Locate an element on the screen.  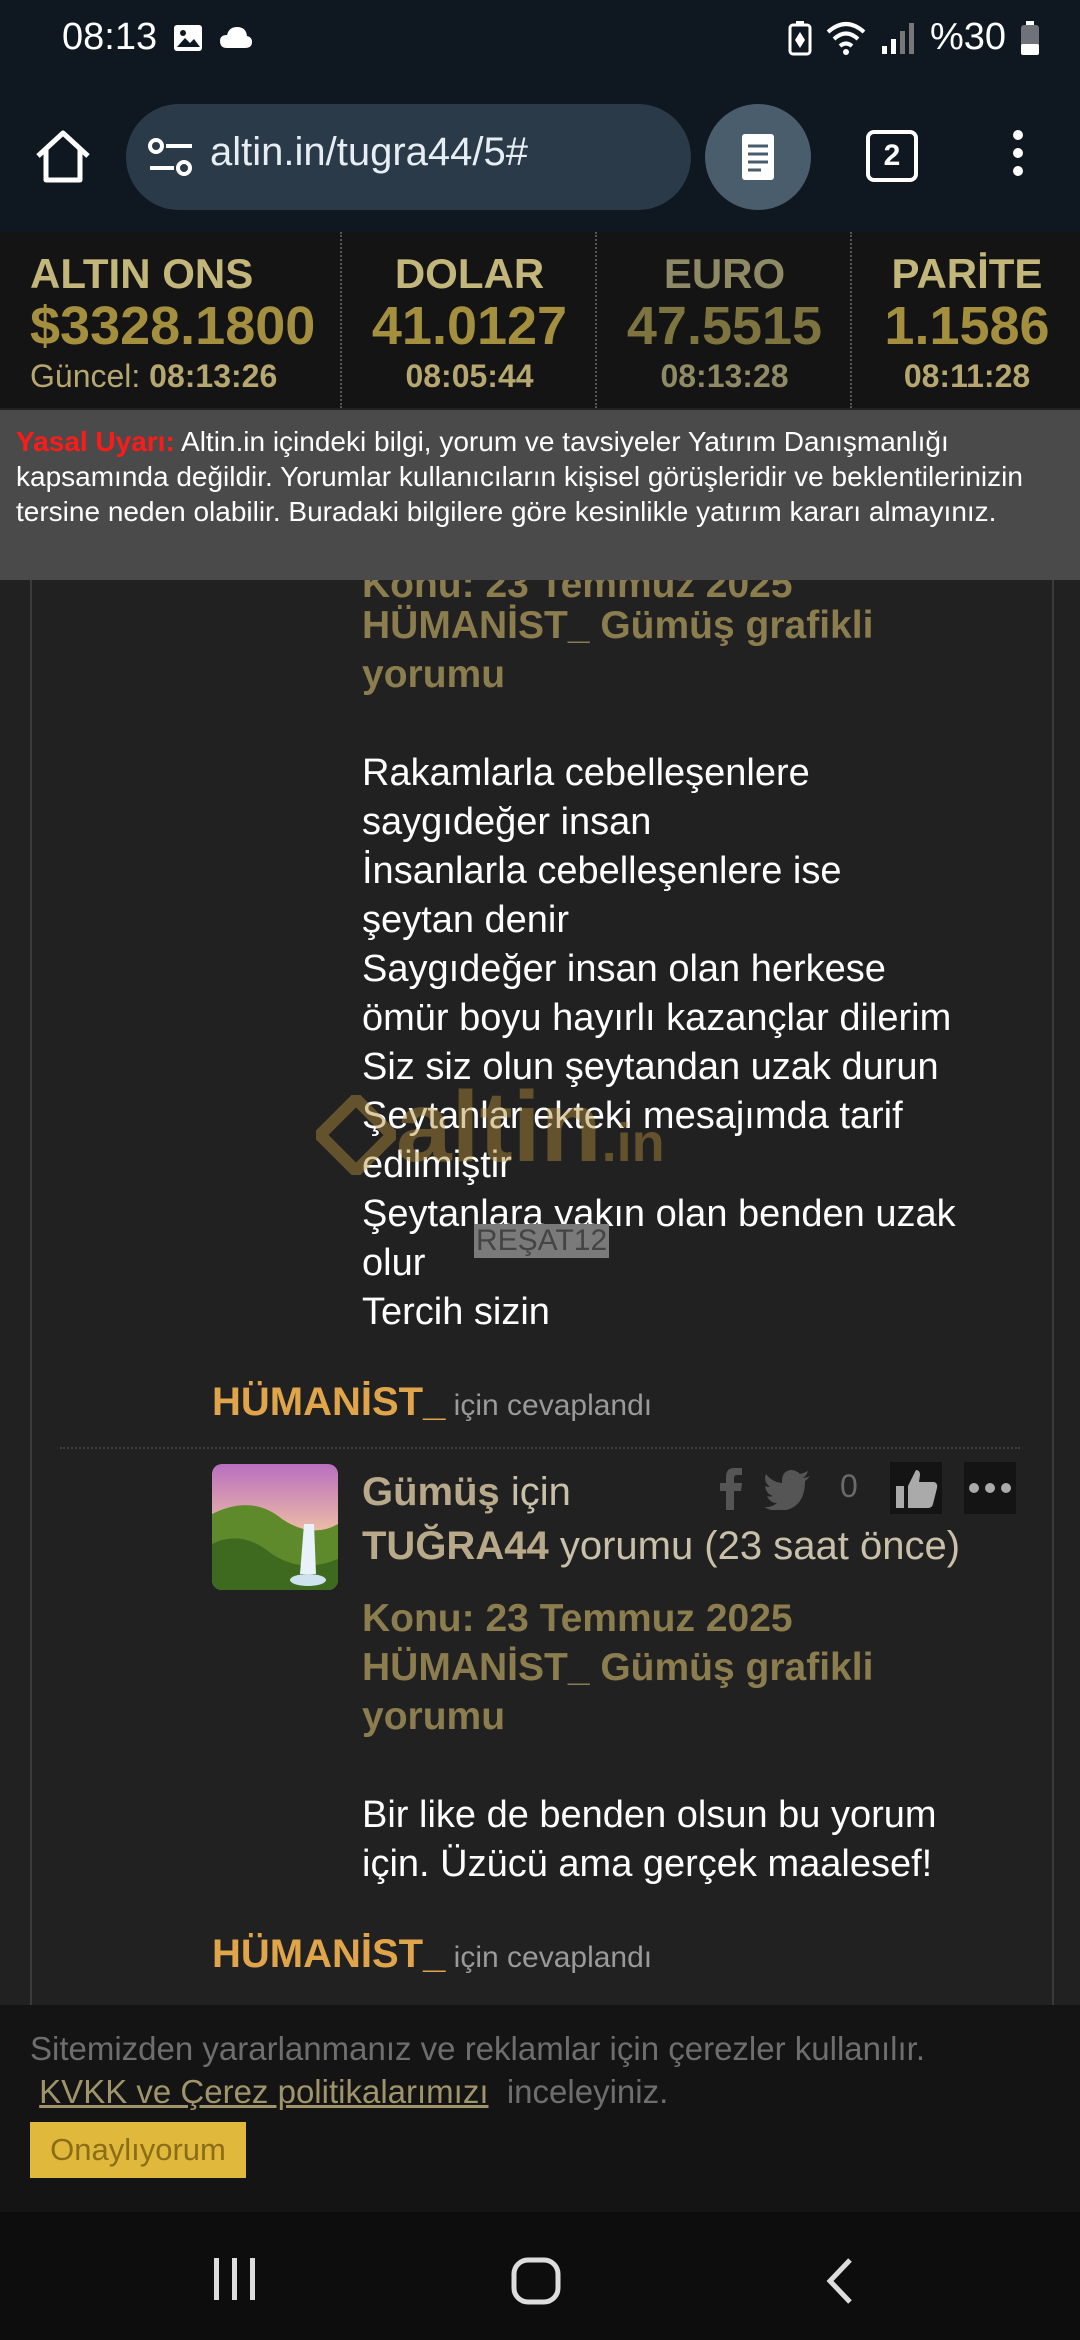
post-body-line: şeytan denir is located at coordinates (466, 920).